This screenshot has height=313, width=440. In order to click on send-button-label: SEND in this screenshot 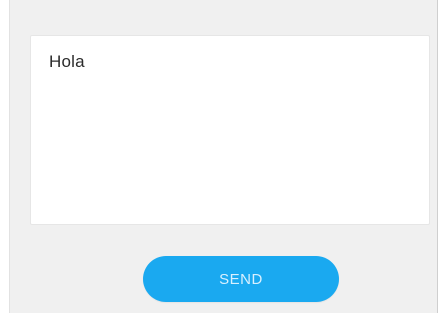, I will do `click(241, 279)`.